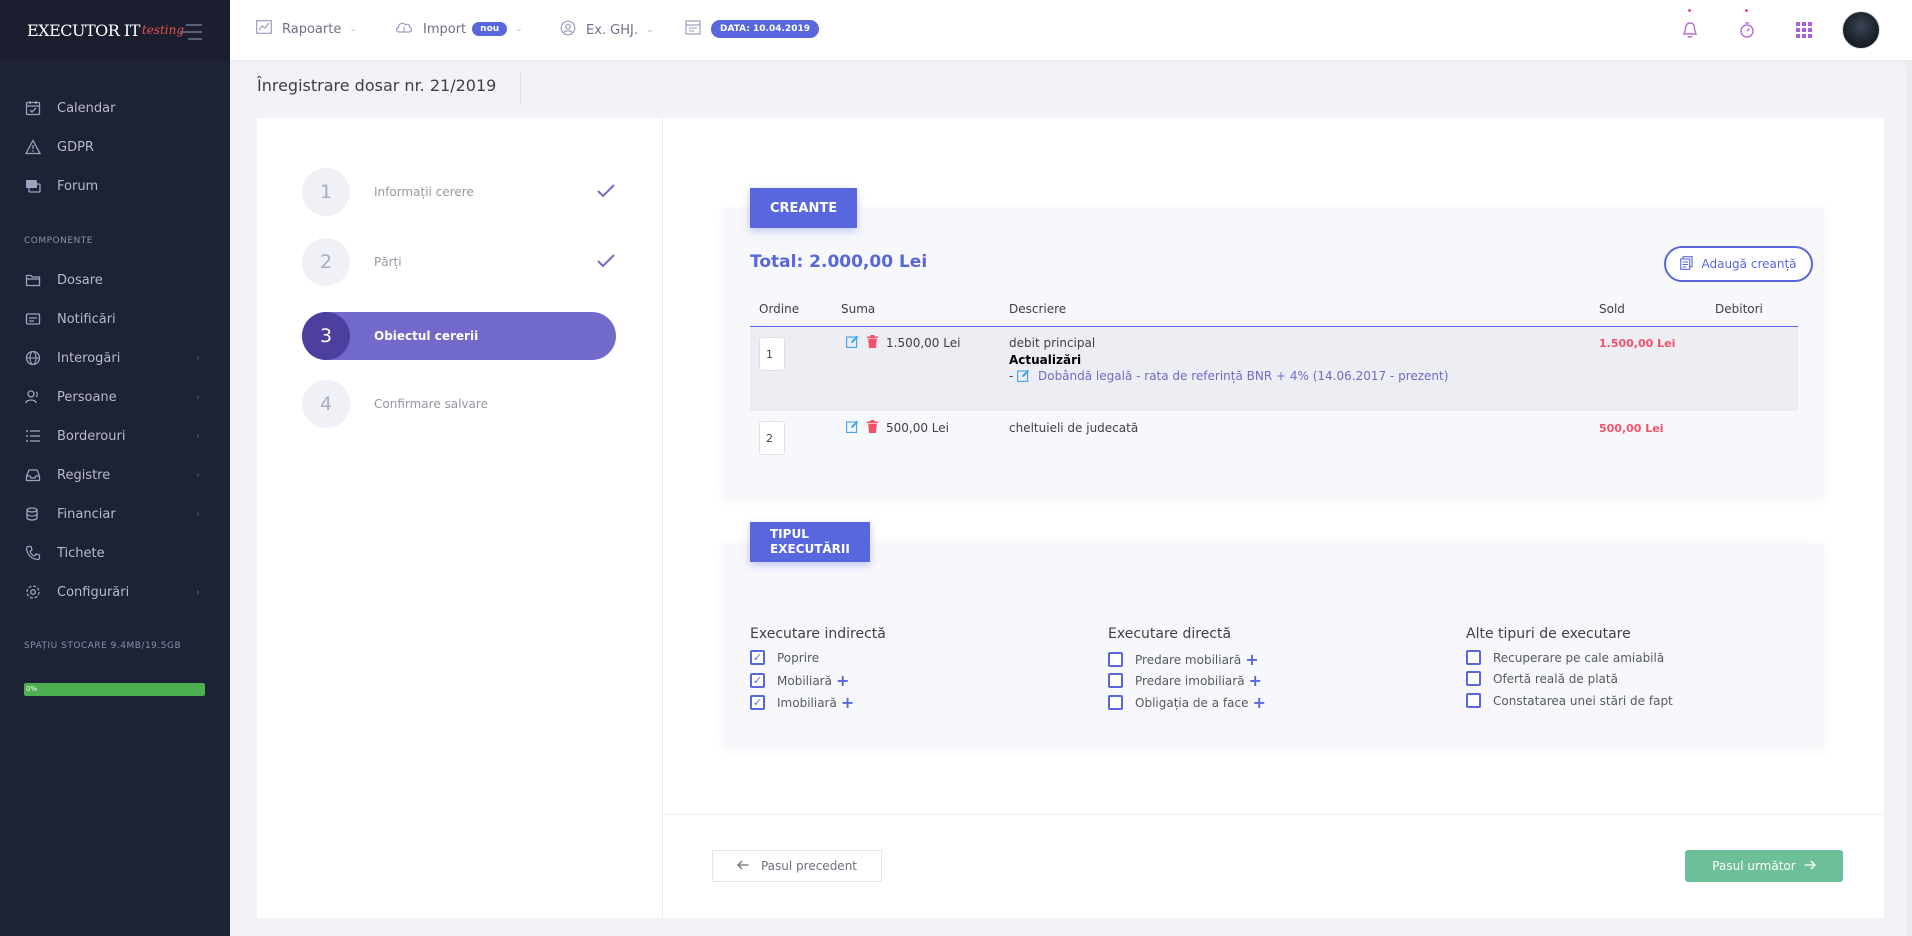  Describe the element at coordinates (1690, 26) in the screenshot. I see `notifications-bell-icon` at that location.